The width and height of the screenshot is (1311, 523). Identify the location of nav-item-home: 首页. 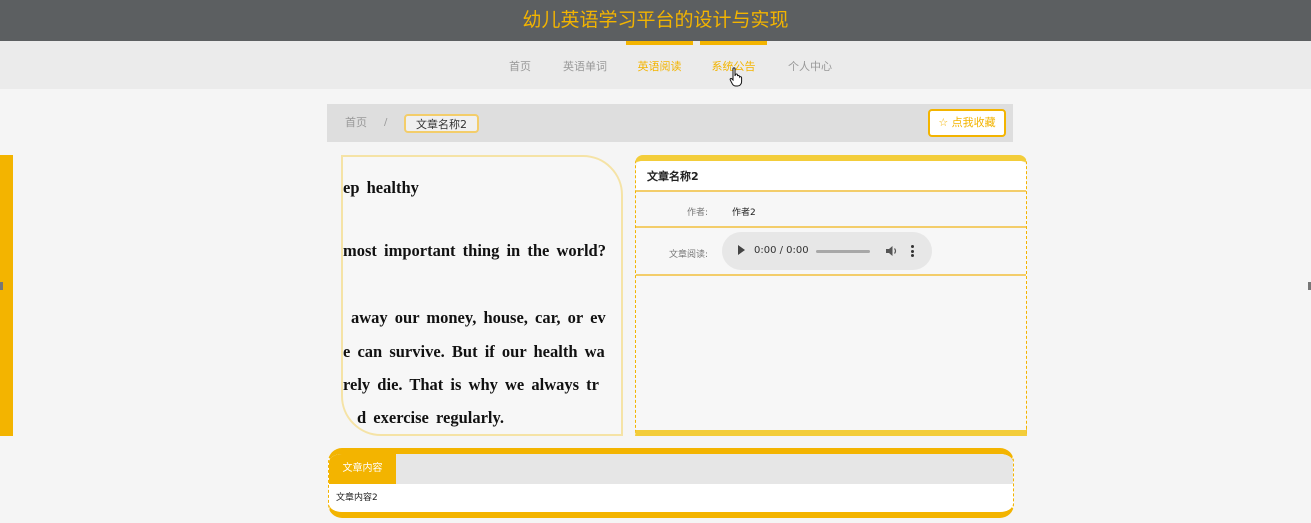
(520, 65).